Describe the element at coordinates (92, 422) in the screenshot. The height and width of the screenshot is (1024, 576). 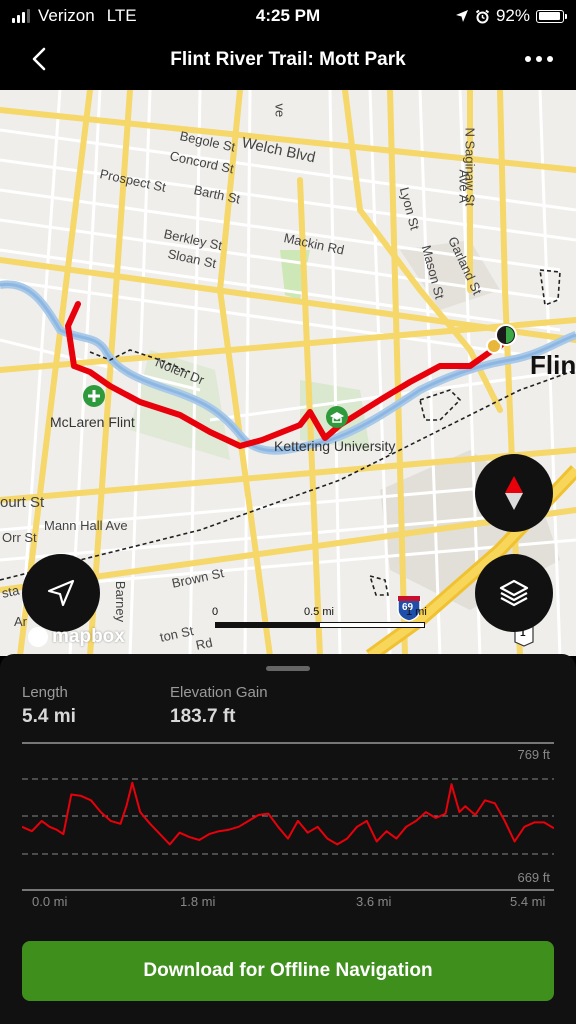
I see `poi-label-hospital: McLaren Flint` at that location.